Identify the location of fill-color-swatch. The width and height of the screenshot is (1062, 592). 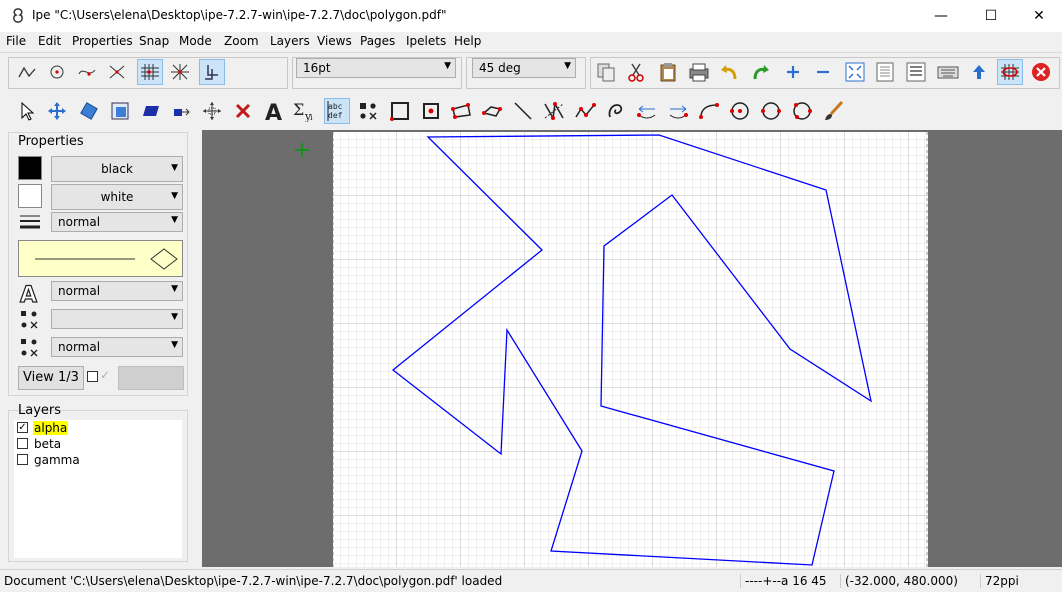
(30, 196).